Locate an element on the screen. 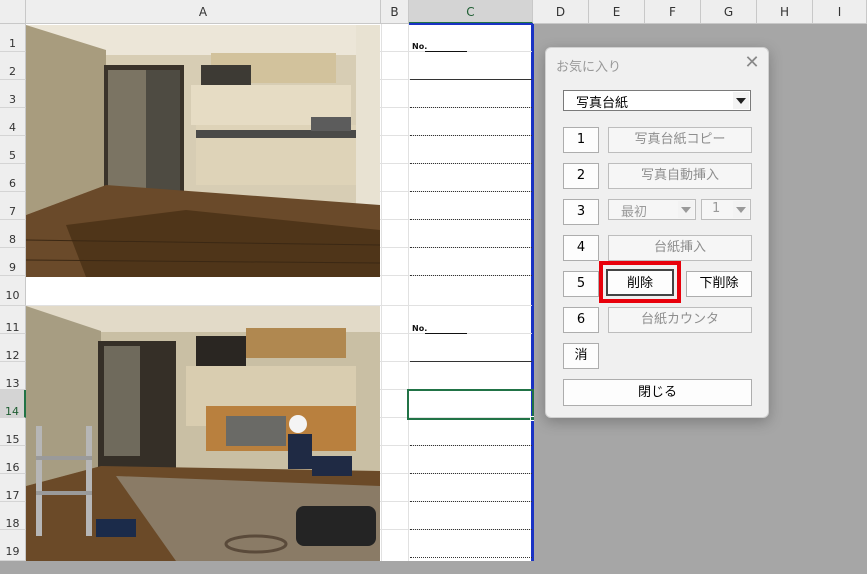 The width and height of the screenshot is (867, 574). row-line is located at coordinates (279, 291).